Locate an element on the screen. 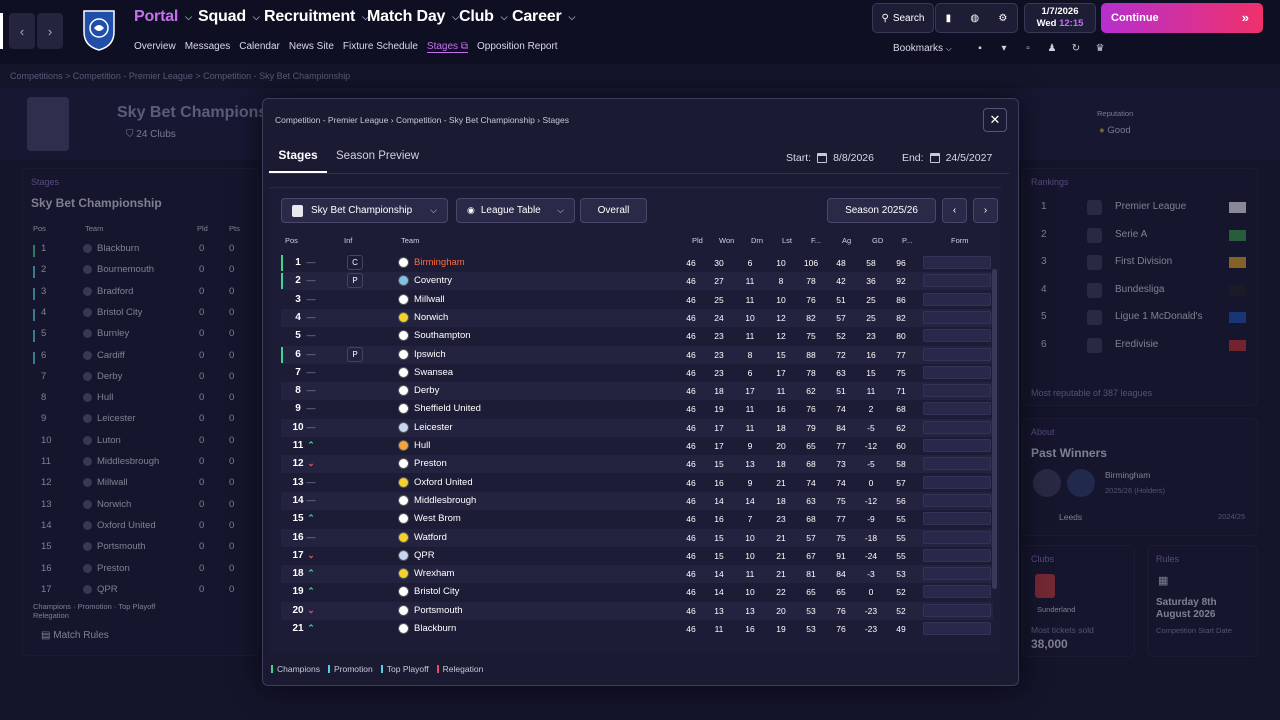 Image resolution: width=1280 pixels, height=720 pixels. team-name: Sheffield United is located at coordinates (447, 408).